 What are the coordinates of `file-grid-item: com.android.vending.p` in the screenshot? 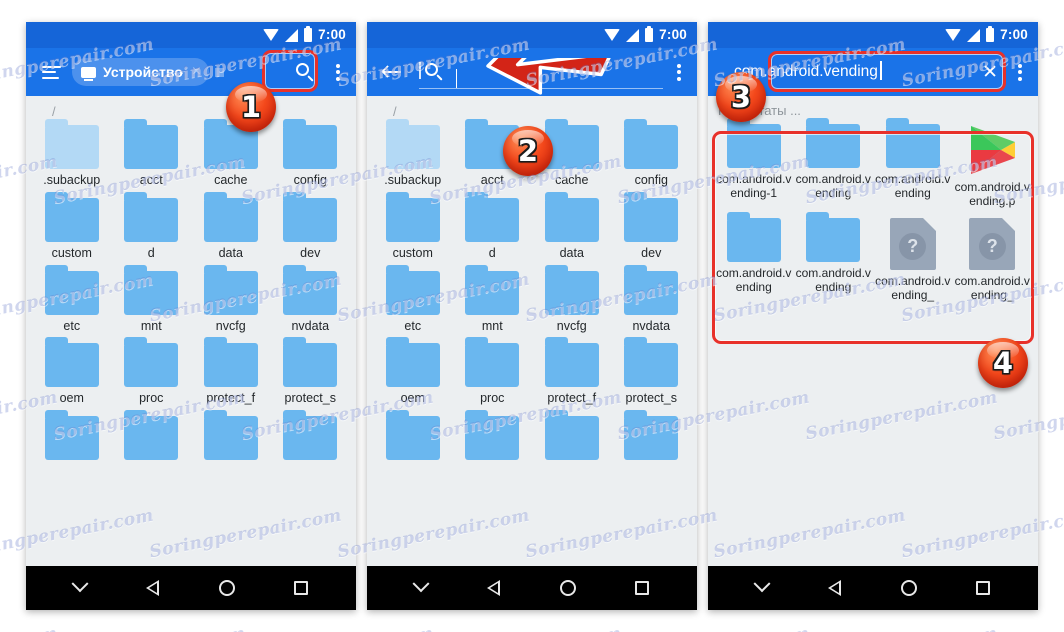 It's located at (993, 166).